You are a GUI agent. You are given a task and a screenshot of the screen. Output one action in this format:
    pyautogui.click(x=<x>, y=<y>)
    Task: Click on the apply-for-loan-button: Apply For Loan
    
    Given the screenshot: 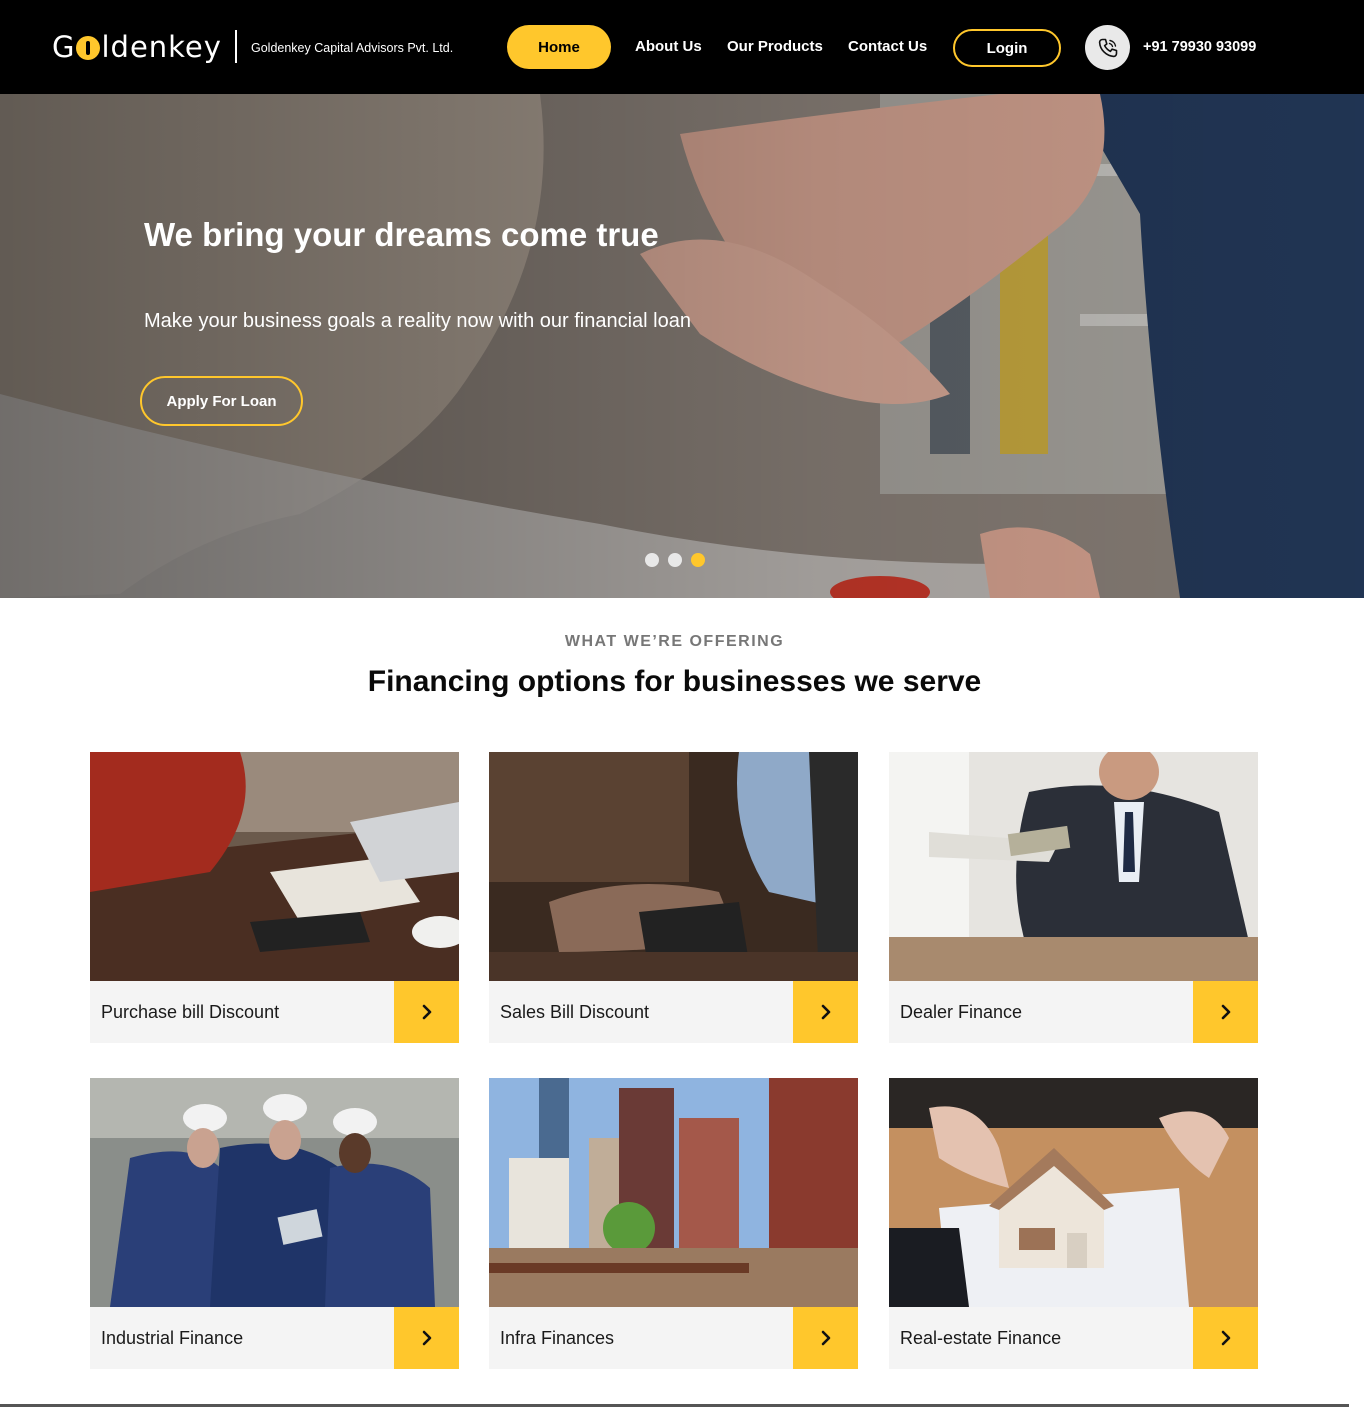 What is the action you would take?
    pyautogui.click(x=221, y=401)
    